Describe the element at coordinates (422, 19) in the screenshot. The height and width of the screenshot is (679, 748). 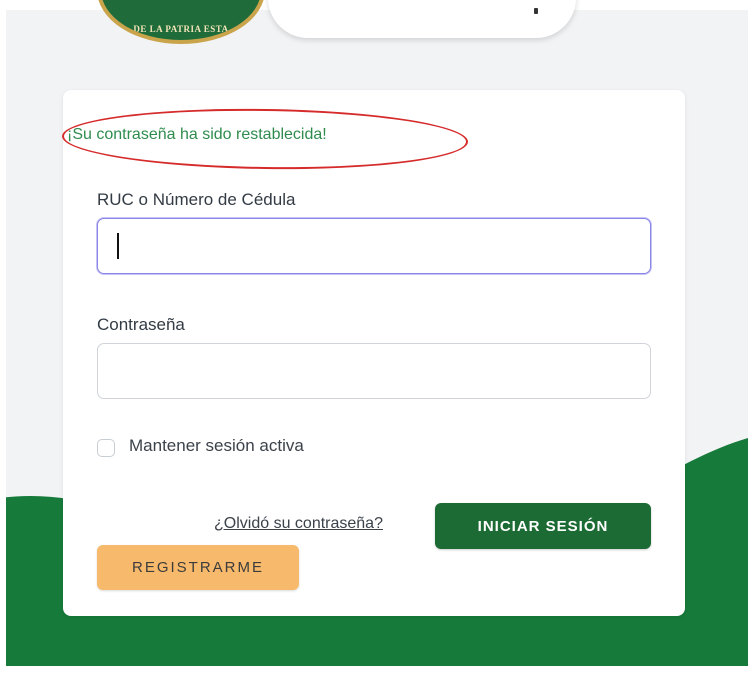
I see `header-pill` at that location.